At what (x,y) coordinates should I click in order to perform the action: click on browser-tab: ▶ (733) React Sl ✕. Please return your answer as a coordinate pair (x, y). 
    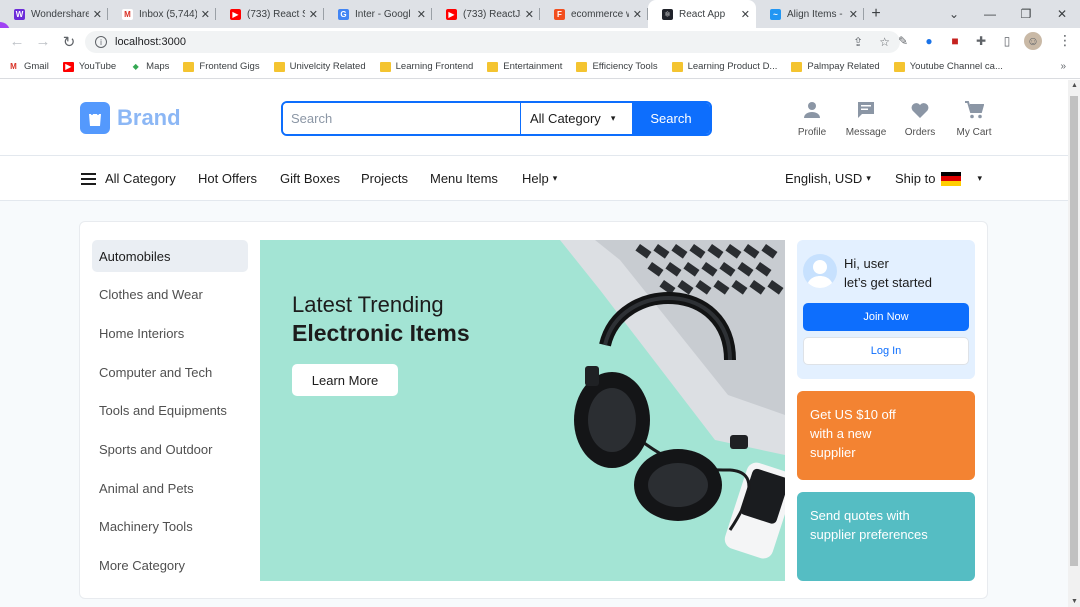
    Looking at the image, I should click on (270, 14).